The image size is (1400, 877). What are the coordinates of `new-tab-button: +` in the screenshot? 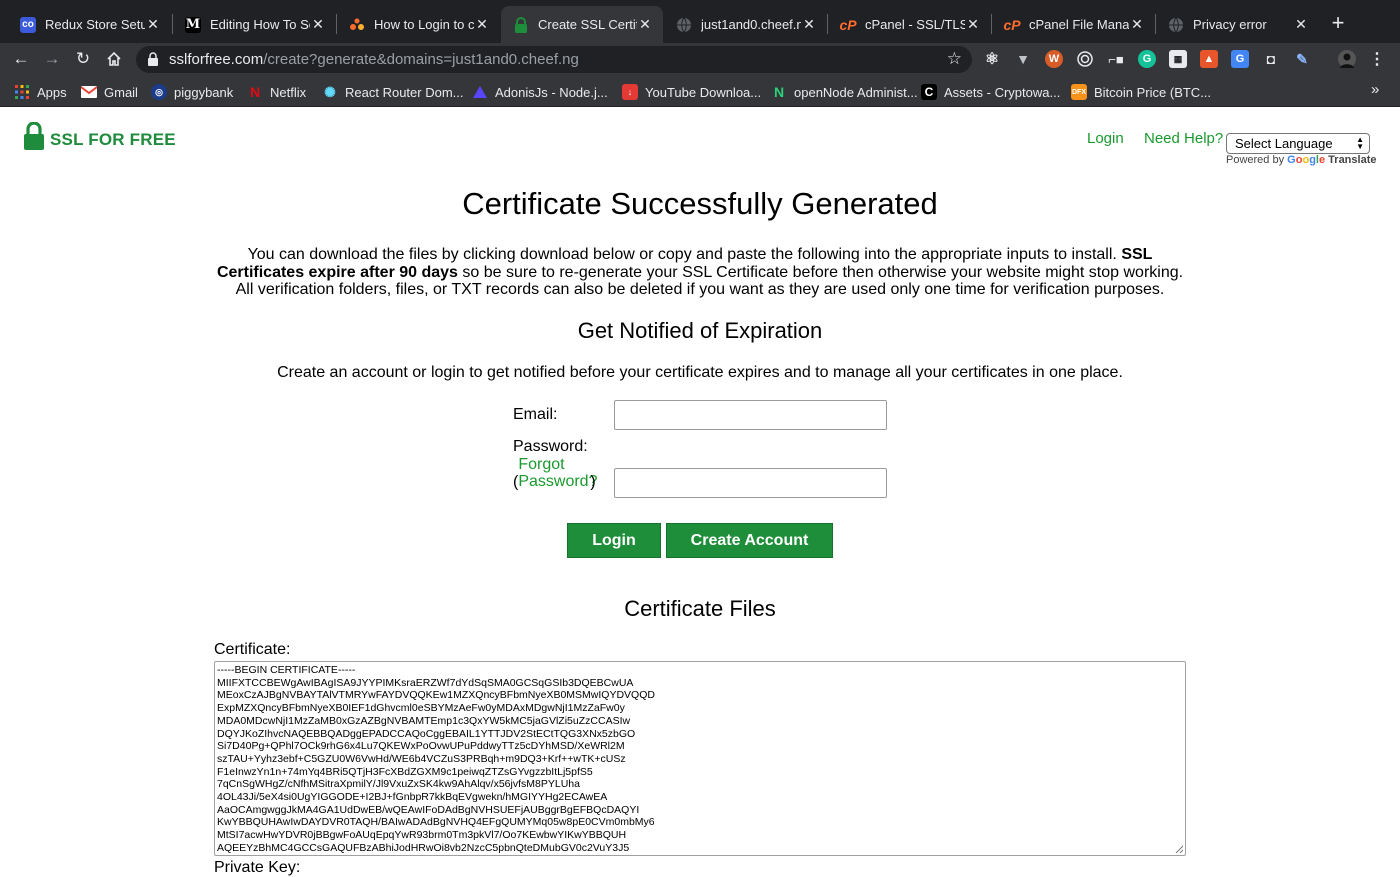 It's located at (1338, 23).